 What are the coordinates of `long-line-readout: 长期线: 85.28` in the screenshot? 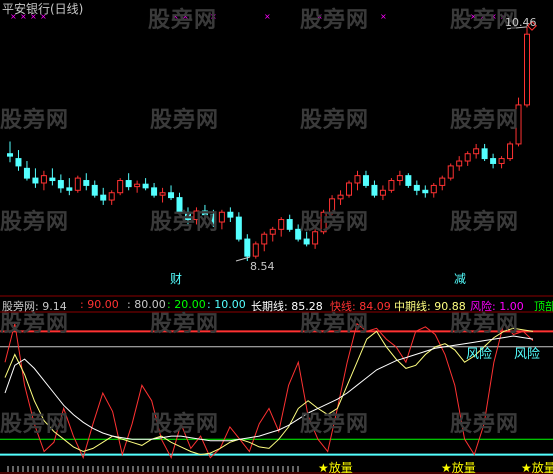 It's located at (287, 306).